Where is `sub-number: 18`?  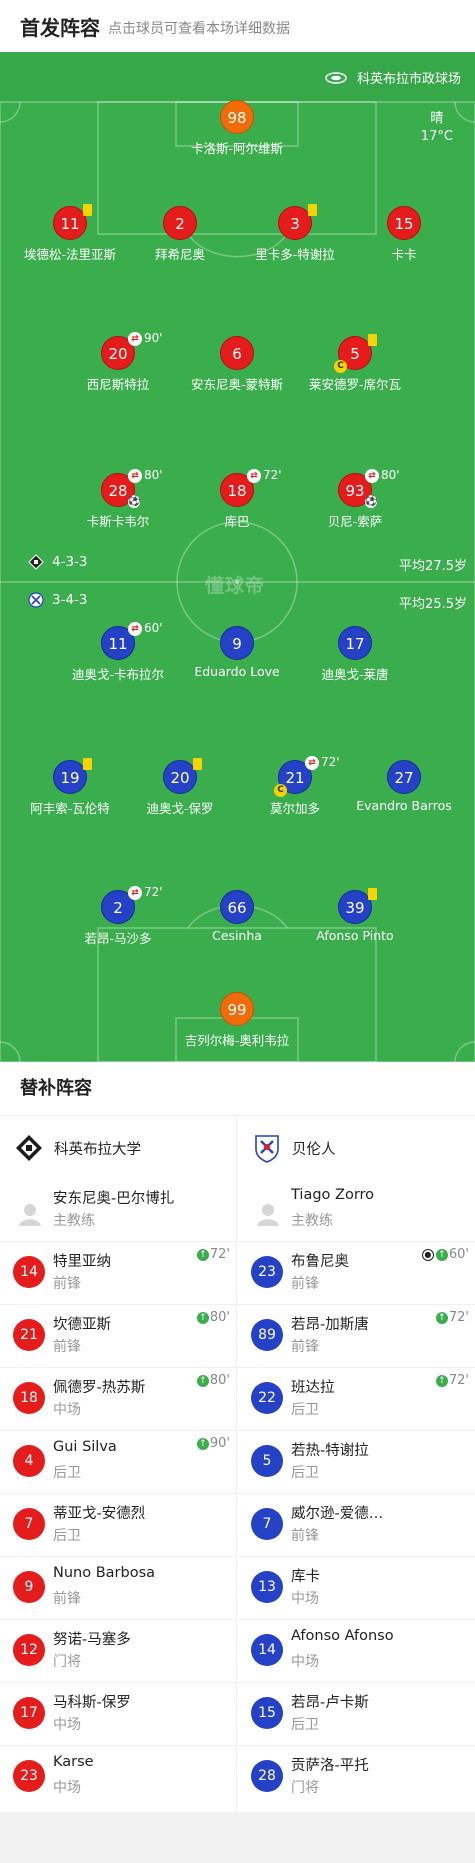
sub-number: 18 is located at coordinates (29, 1398).